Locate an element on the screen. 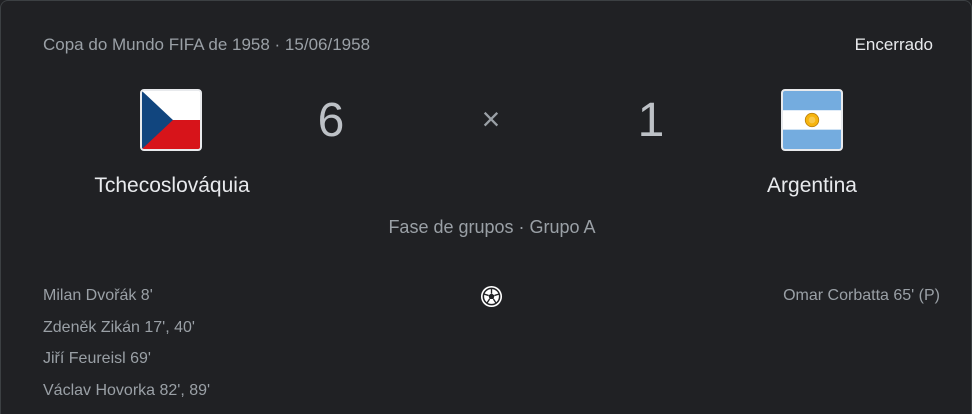 This screenshot has height=414, width=972. away-score: 1 is located at coordinates (651, 120).